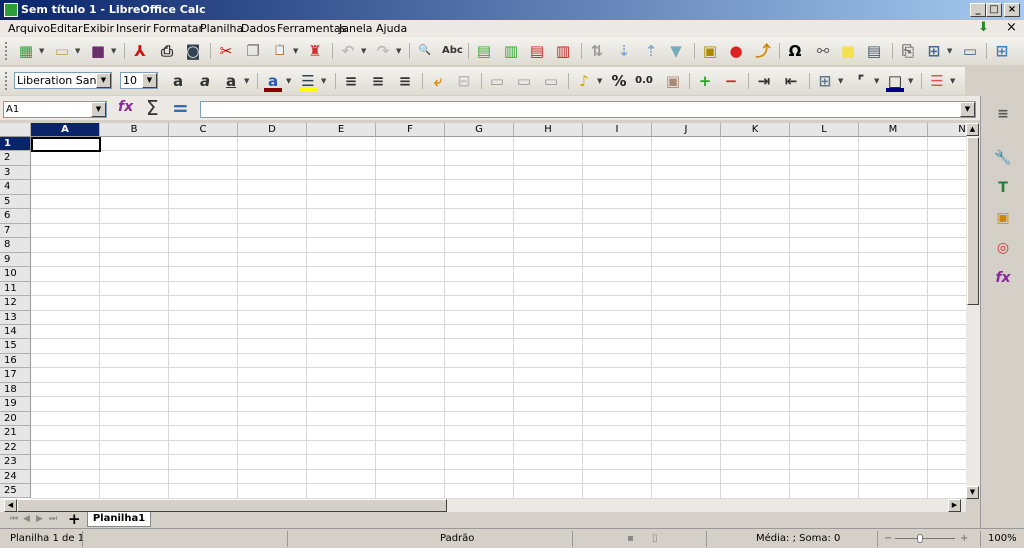  I want to click on row-header-1: 1, so click(15, 144).